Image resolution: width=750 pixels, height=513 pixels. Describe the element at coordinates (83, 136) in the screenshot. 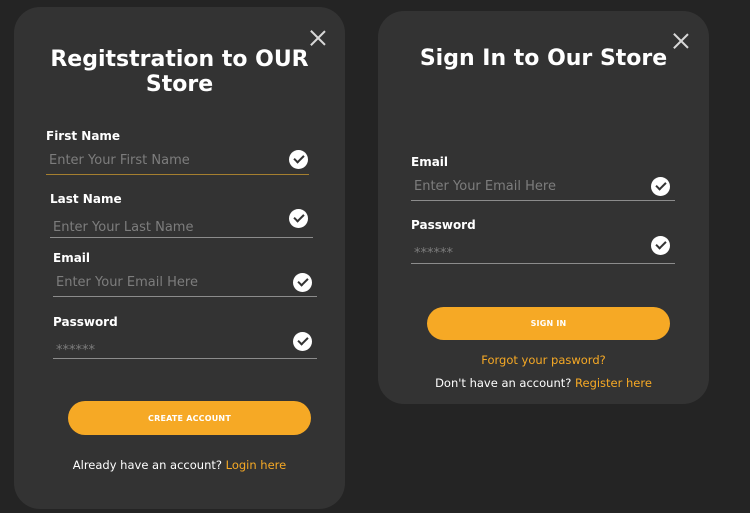

I see `first-name-label: First Name` at that location.